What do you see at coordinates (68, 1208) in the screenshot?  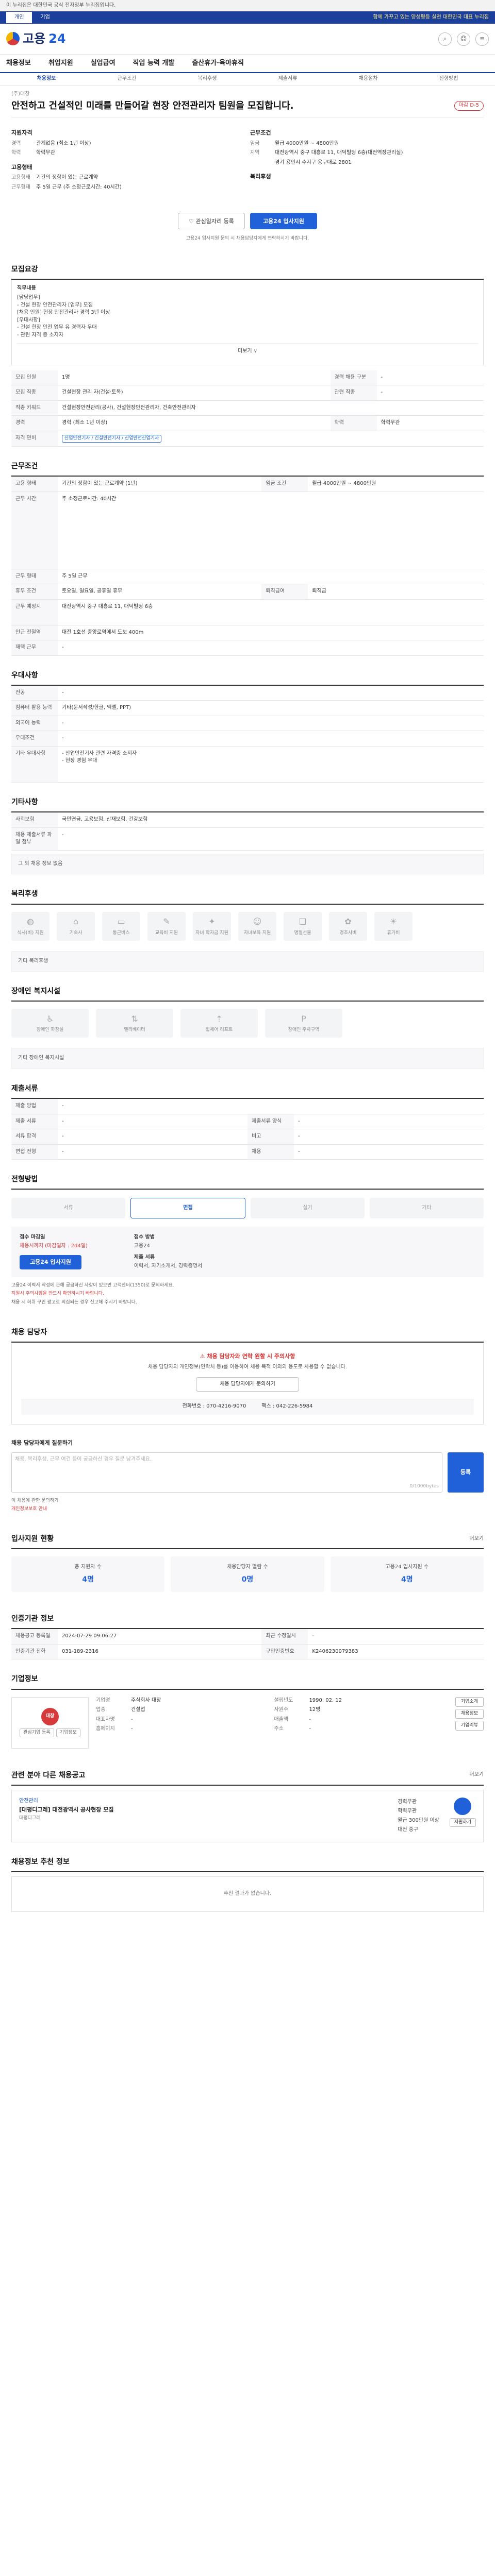 I see `step-document: 서류` at bounding box center [68, 1208].